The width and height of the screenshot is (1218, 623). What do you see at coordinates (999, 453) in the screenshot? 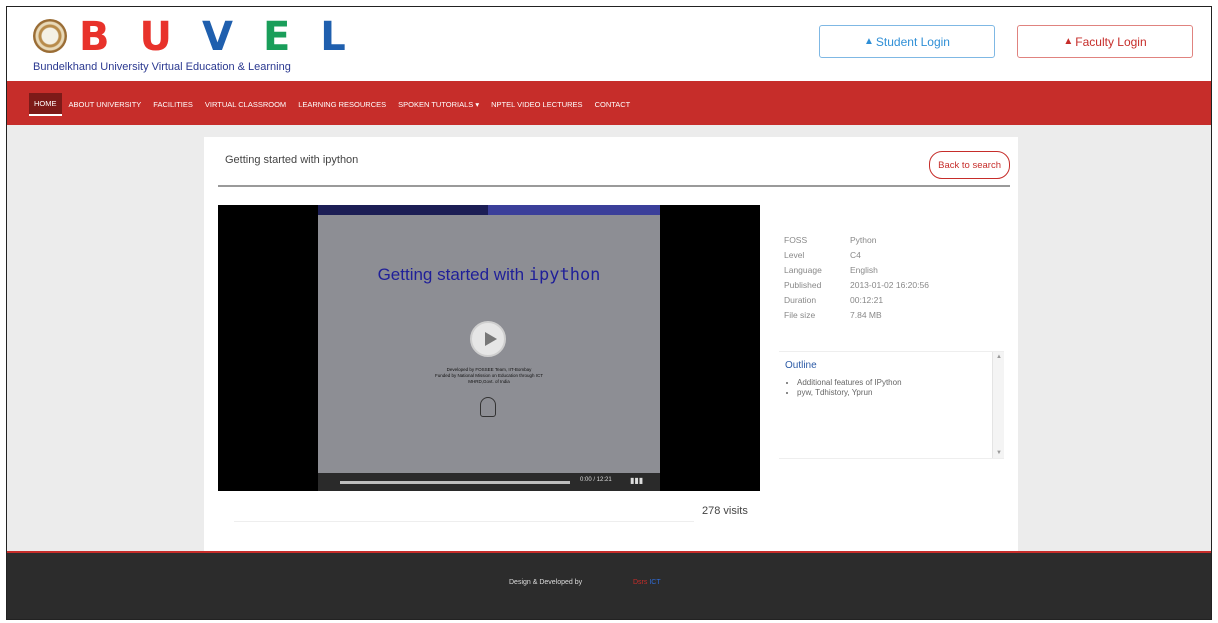
I see `scroll-down-icon: ▼` at bounding box center [999, 453].